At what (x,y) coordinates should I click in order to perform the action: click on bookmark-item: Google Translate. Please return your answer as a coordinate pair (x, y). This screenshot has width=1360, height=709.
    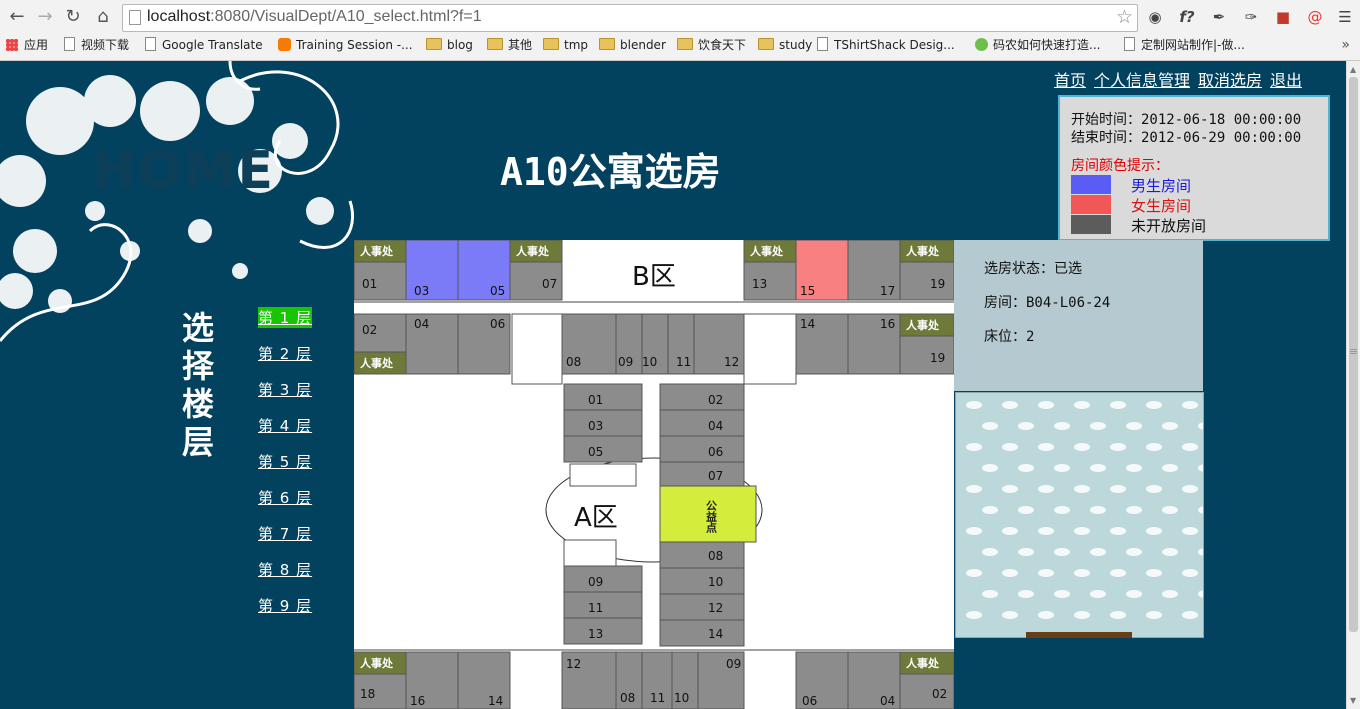
    Looking at the image, I should click on (204, 45).